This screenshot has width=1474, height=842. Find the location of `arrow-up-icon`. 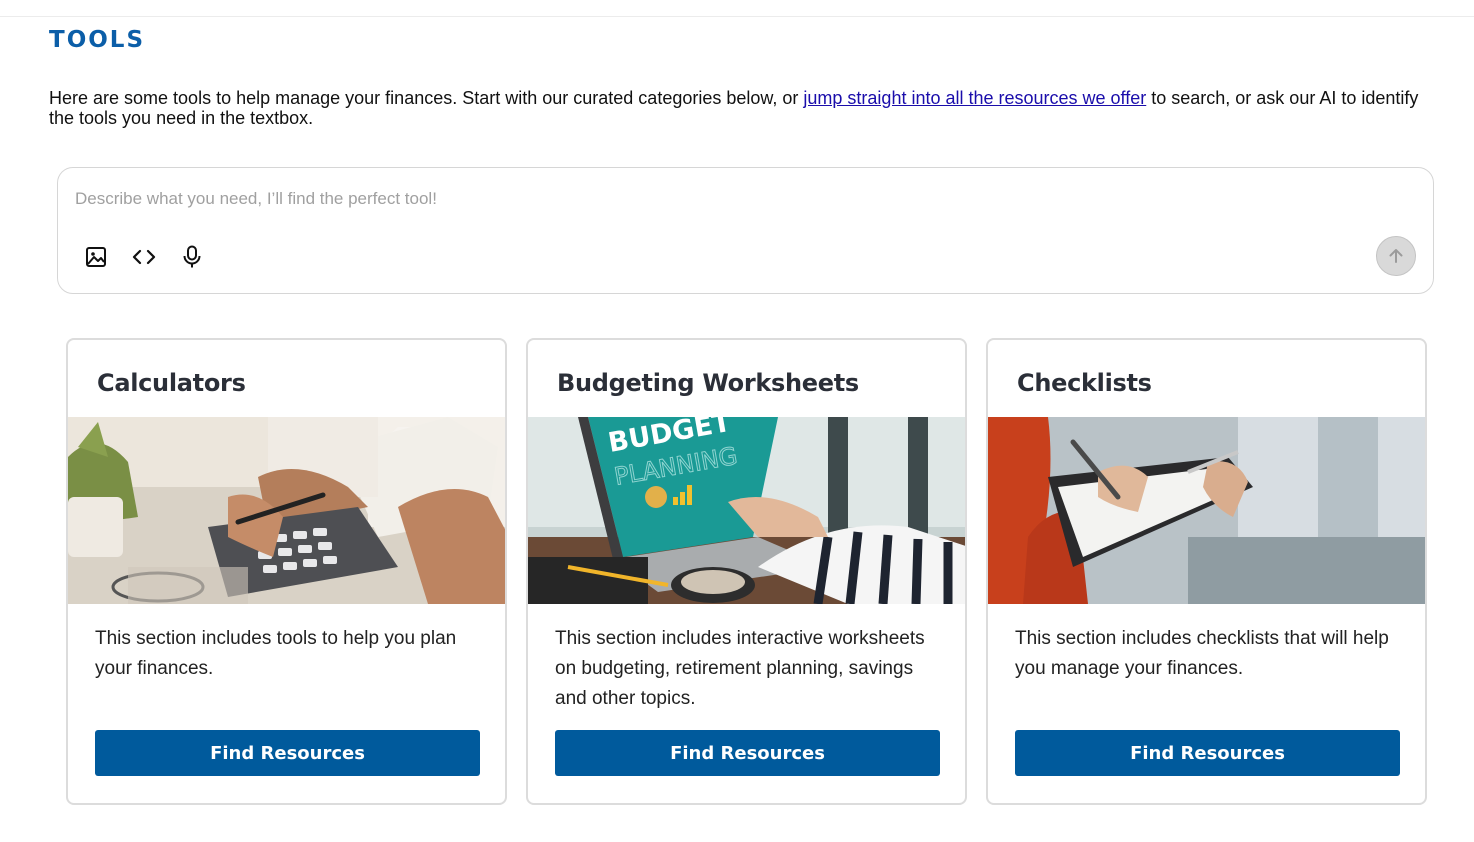

arrow-up-icon is located at coordinates (1396, 256).